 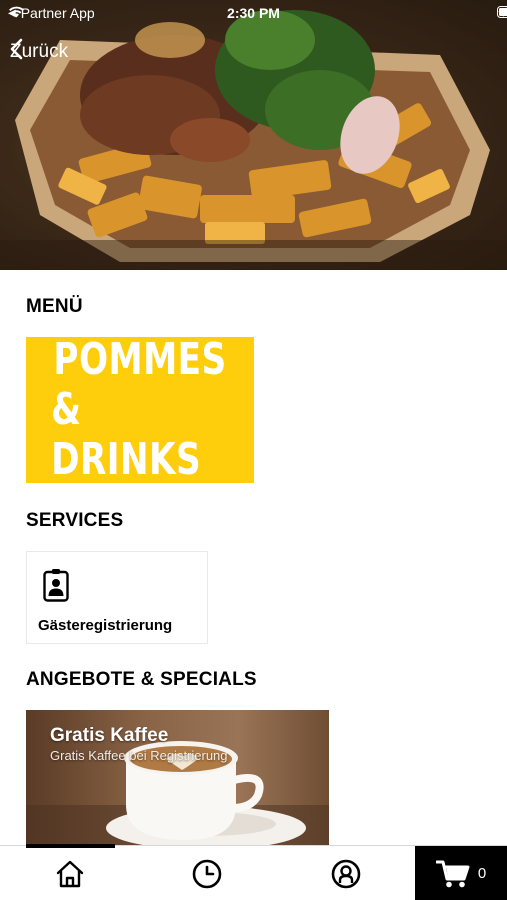 I want to click on home-icon, so click(x=70, y=873).